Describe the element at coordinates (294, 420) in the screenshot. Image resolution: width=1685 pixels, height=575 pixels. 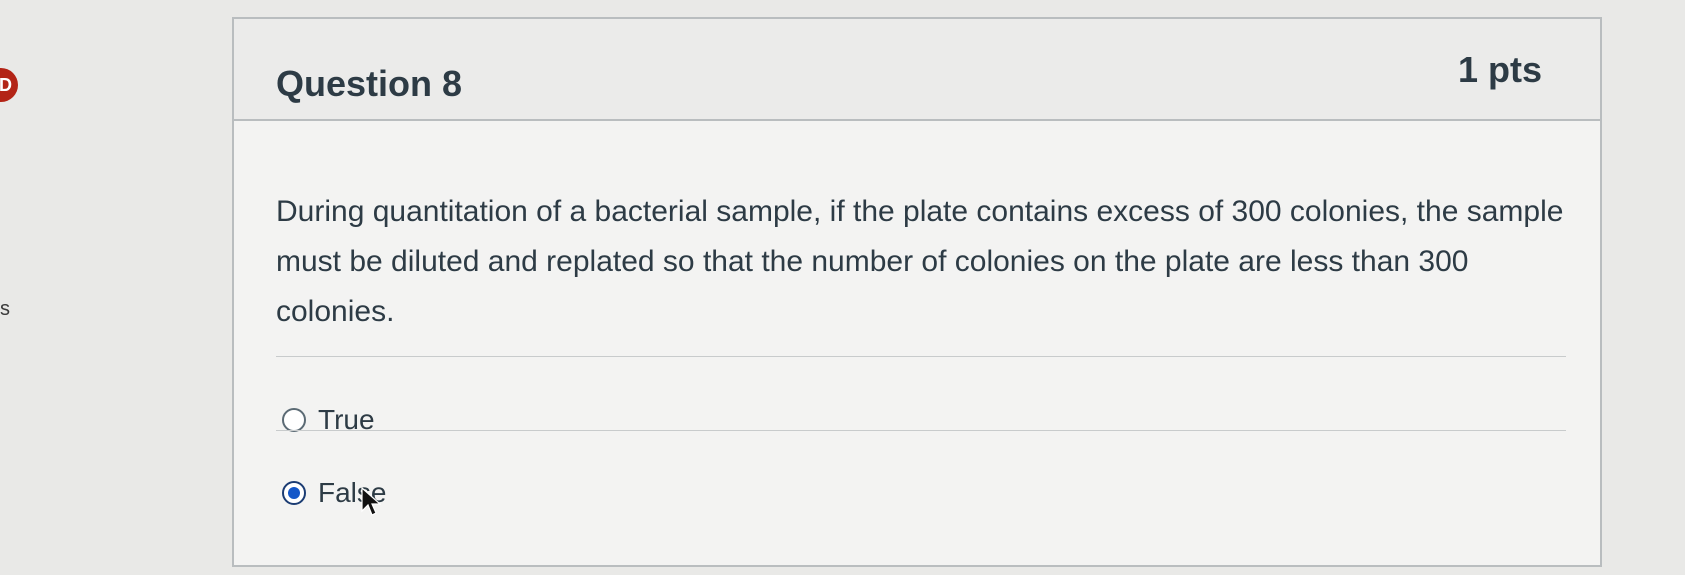
I see `radio-true` at that location.